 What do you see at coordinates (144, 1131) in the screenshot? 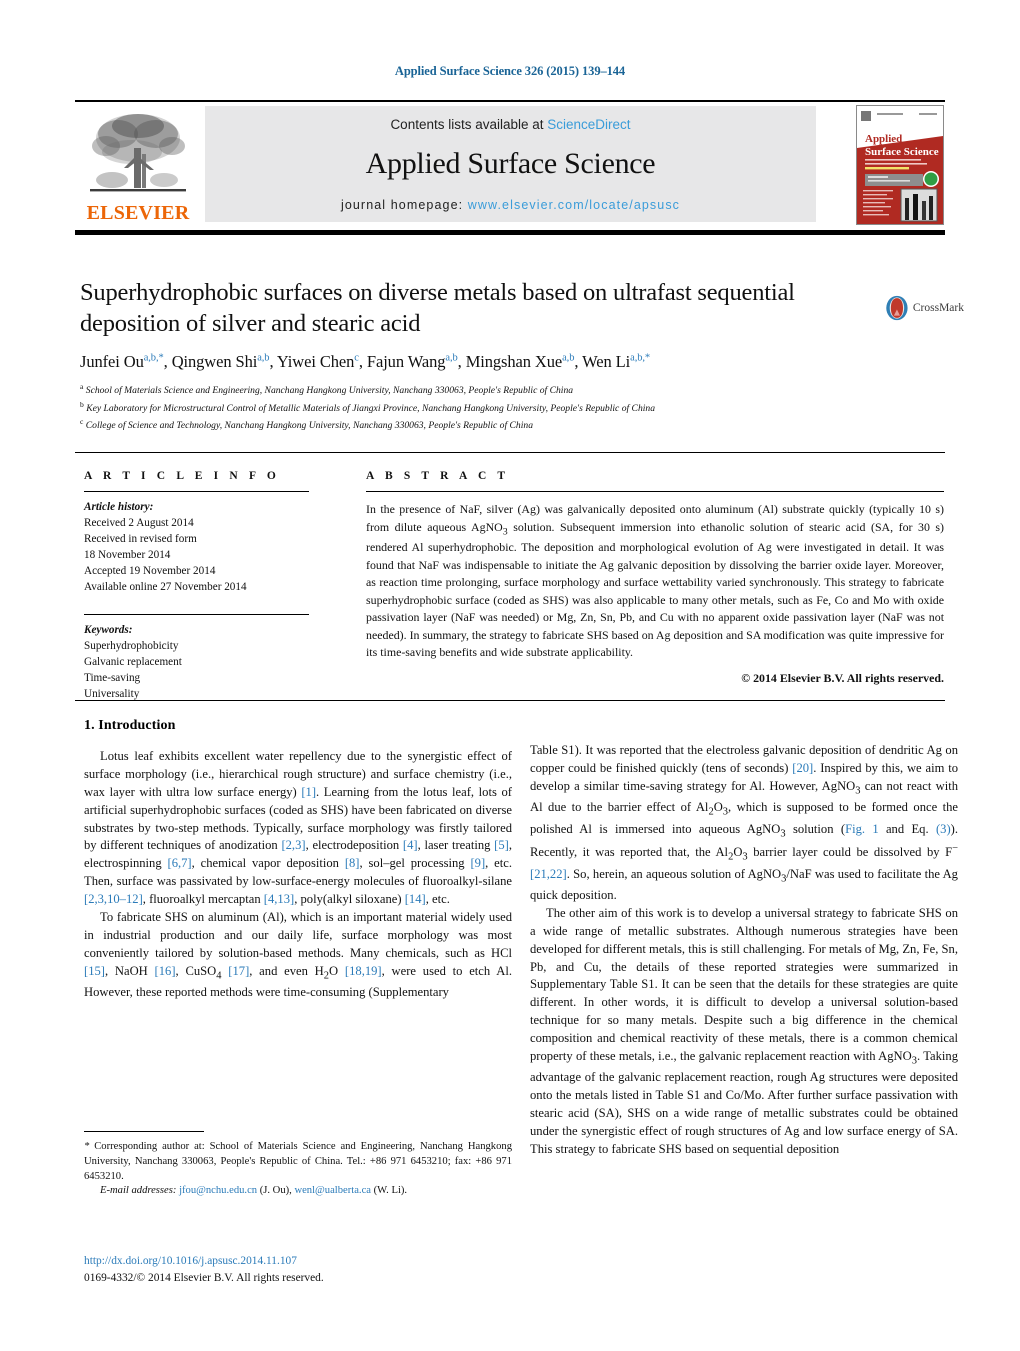
I see `footnote-divider` at bounding box center [144, 1131].